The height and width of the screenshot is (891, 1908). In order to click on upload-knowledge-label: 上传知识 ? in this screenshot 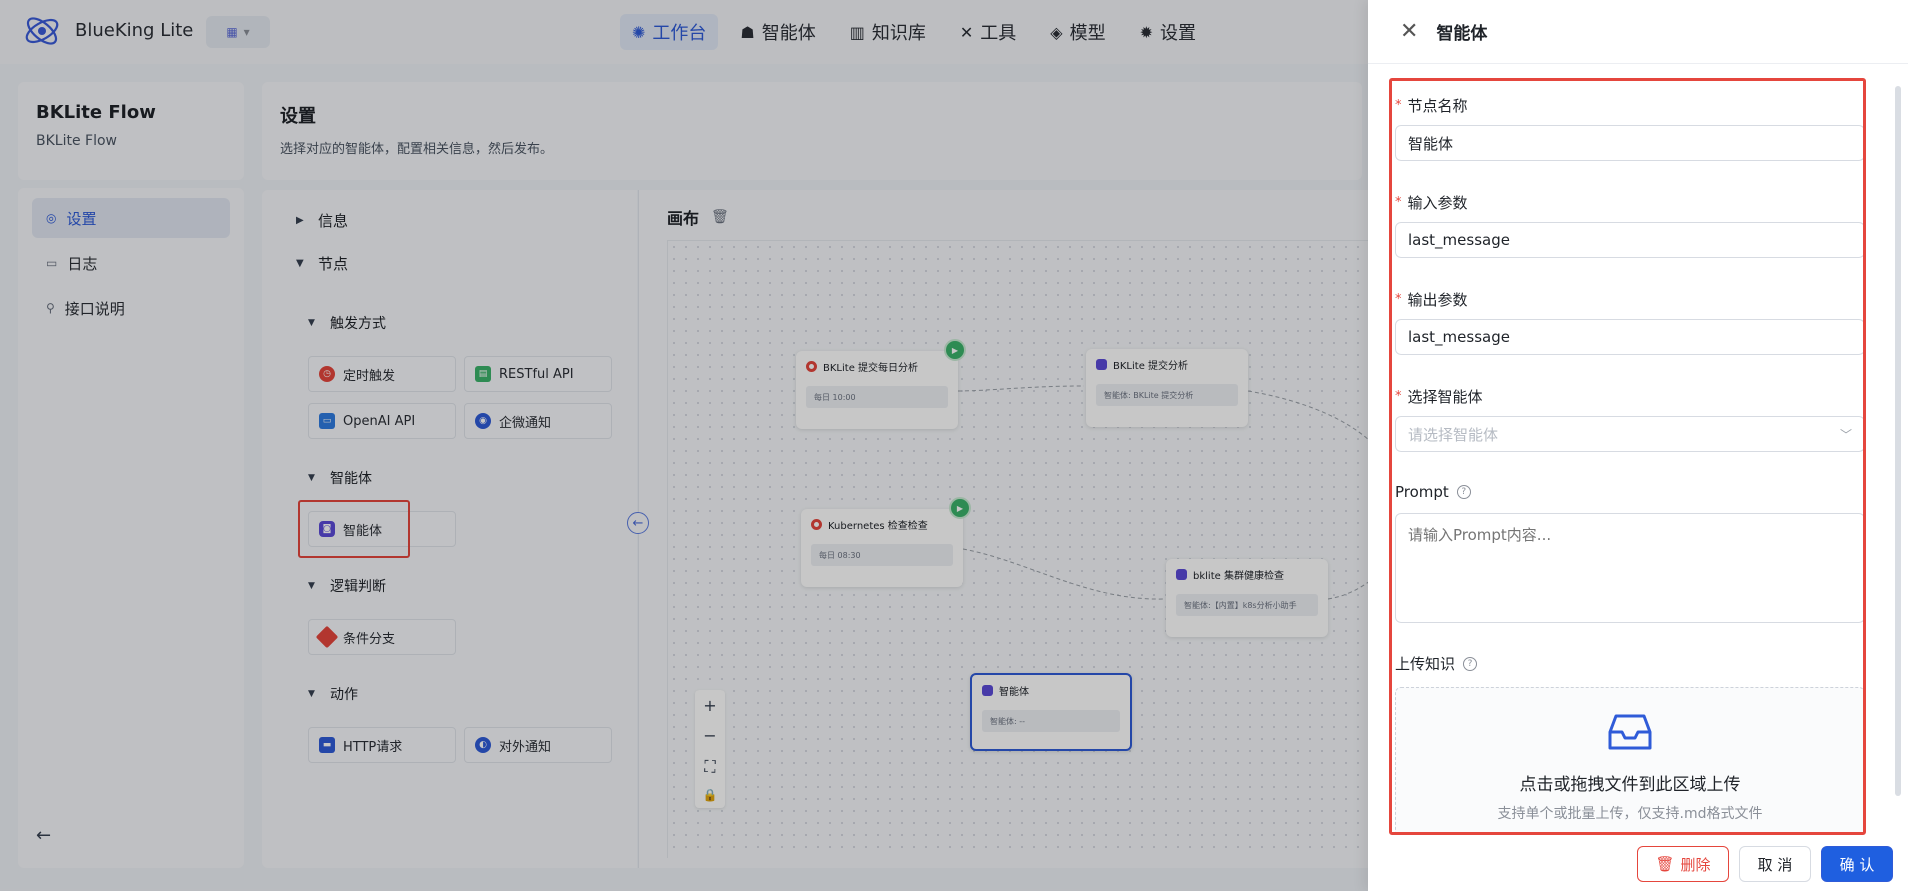, I will do `click(1436, 663)`.